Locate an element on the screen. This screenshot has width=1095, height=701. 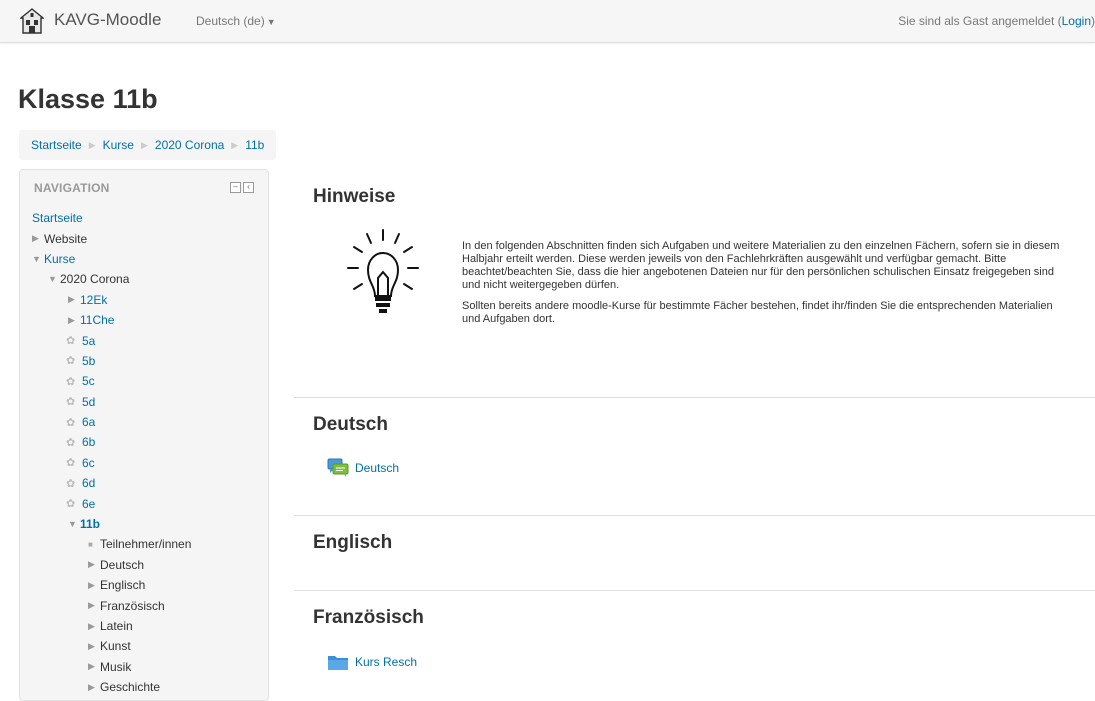
breadcrumb: Startseite ▶ Kurse ▶ 2020 Corona ▶ 11b is located at coordinates (148, 145).